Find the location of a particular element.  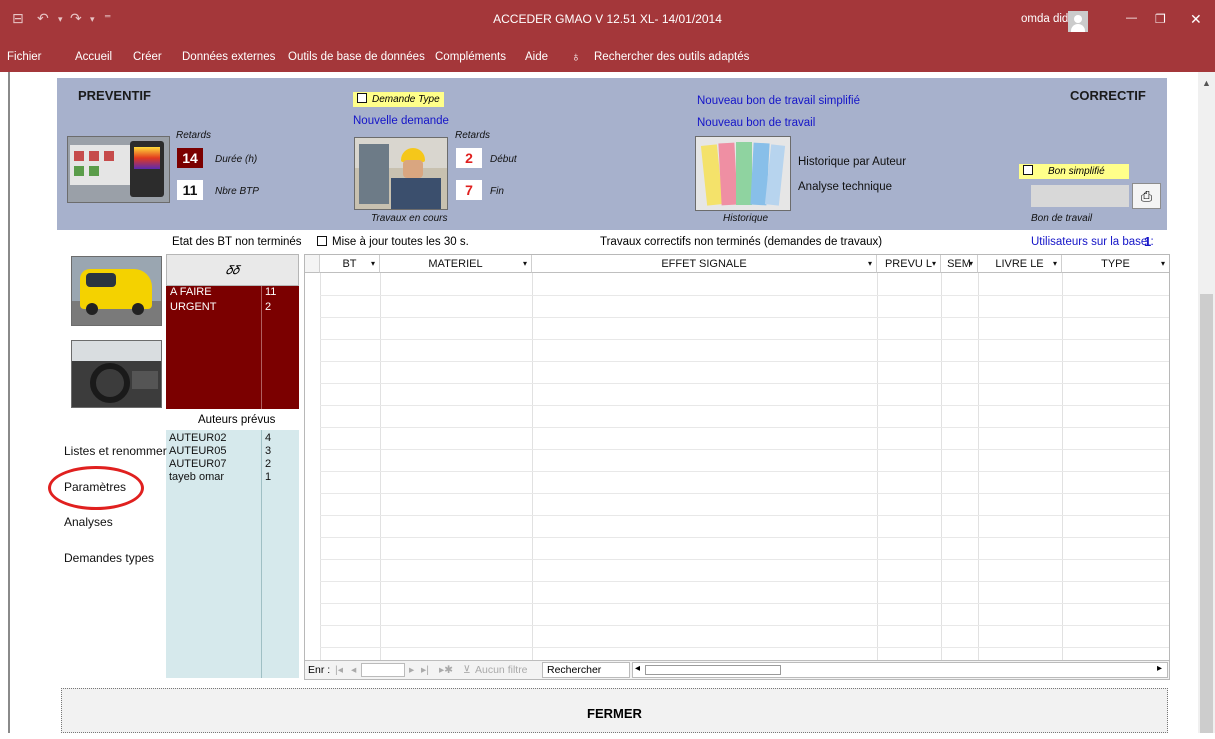

menu-outils-base-de-donnees: Outils de base de données is located at coordinates (356, 57).